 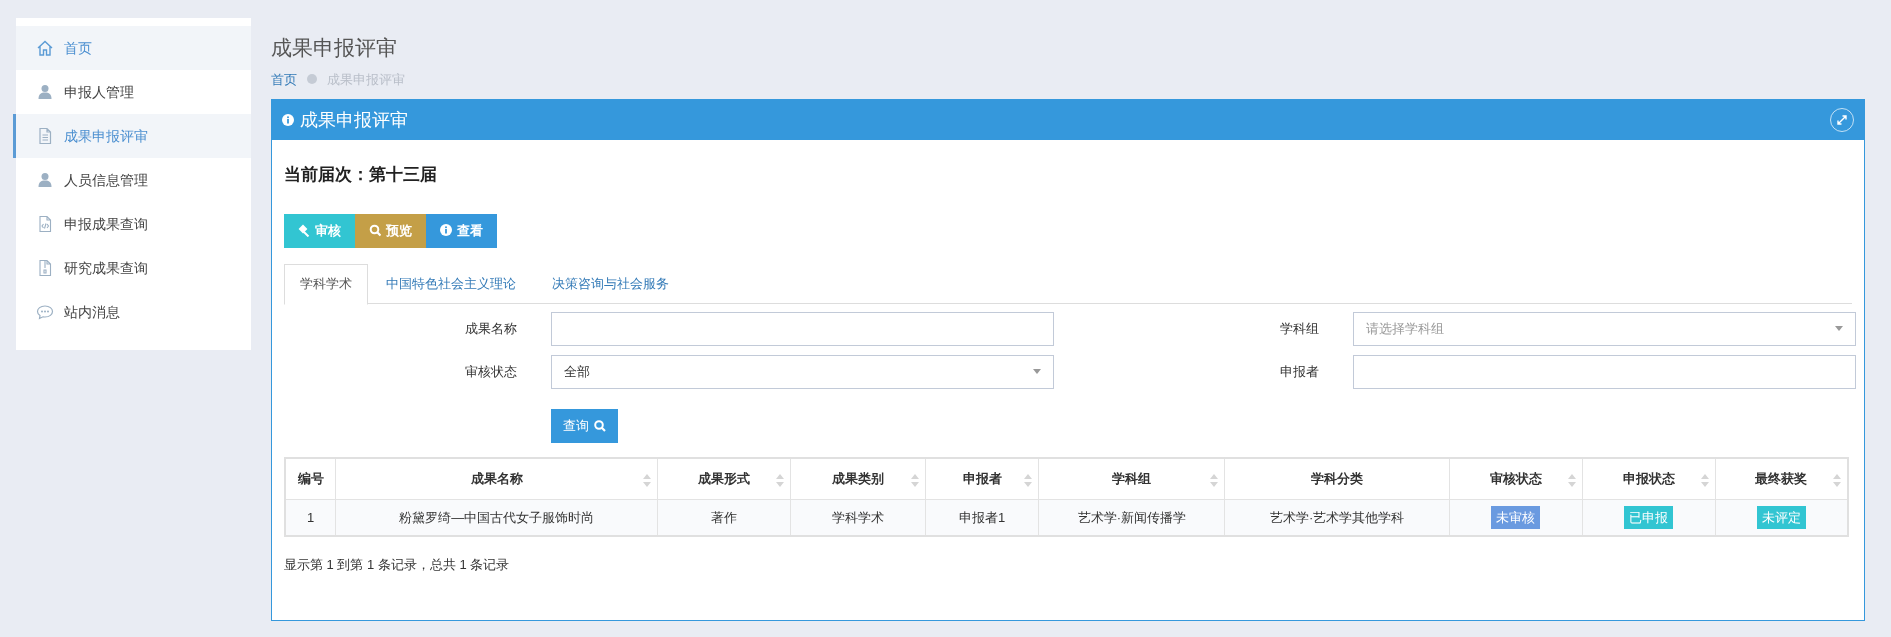 What do you see at coordinates (1649, 517) in the screenshot?
I see `status-badge: 已申报` at bounding box center [1649, 517].